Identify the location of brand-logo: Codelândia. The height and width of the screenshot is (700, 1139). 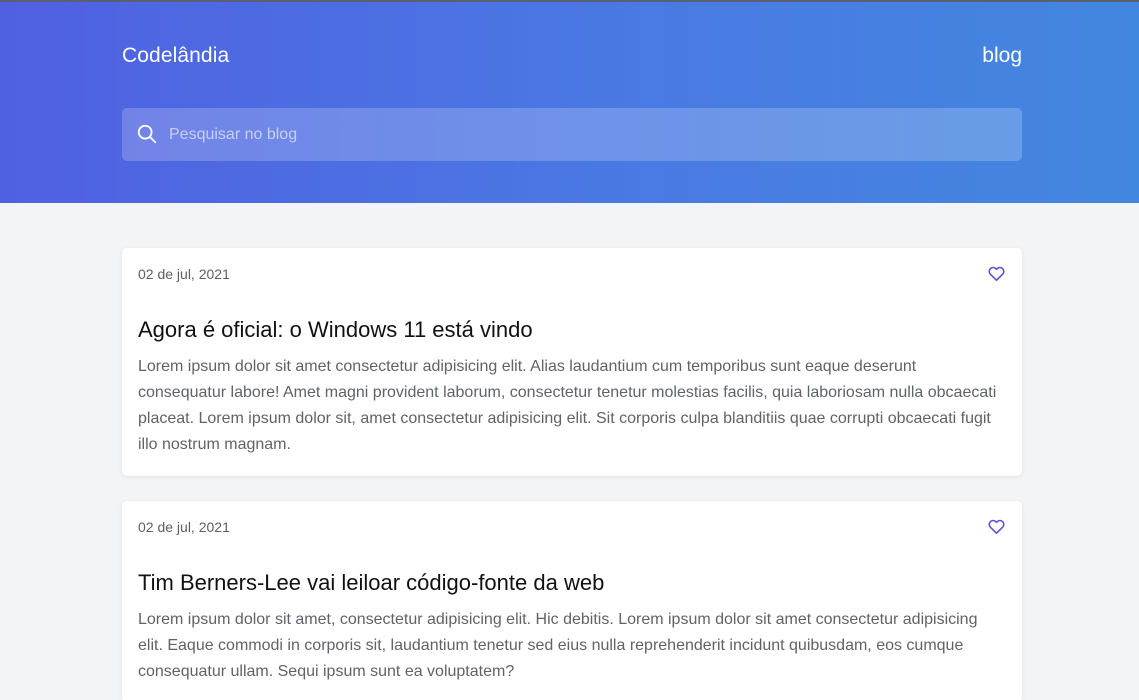
(175, 56).